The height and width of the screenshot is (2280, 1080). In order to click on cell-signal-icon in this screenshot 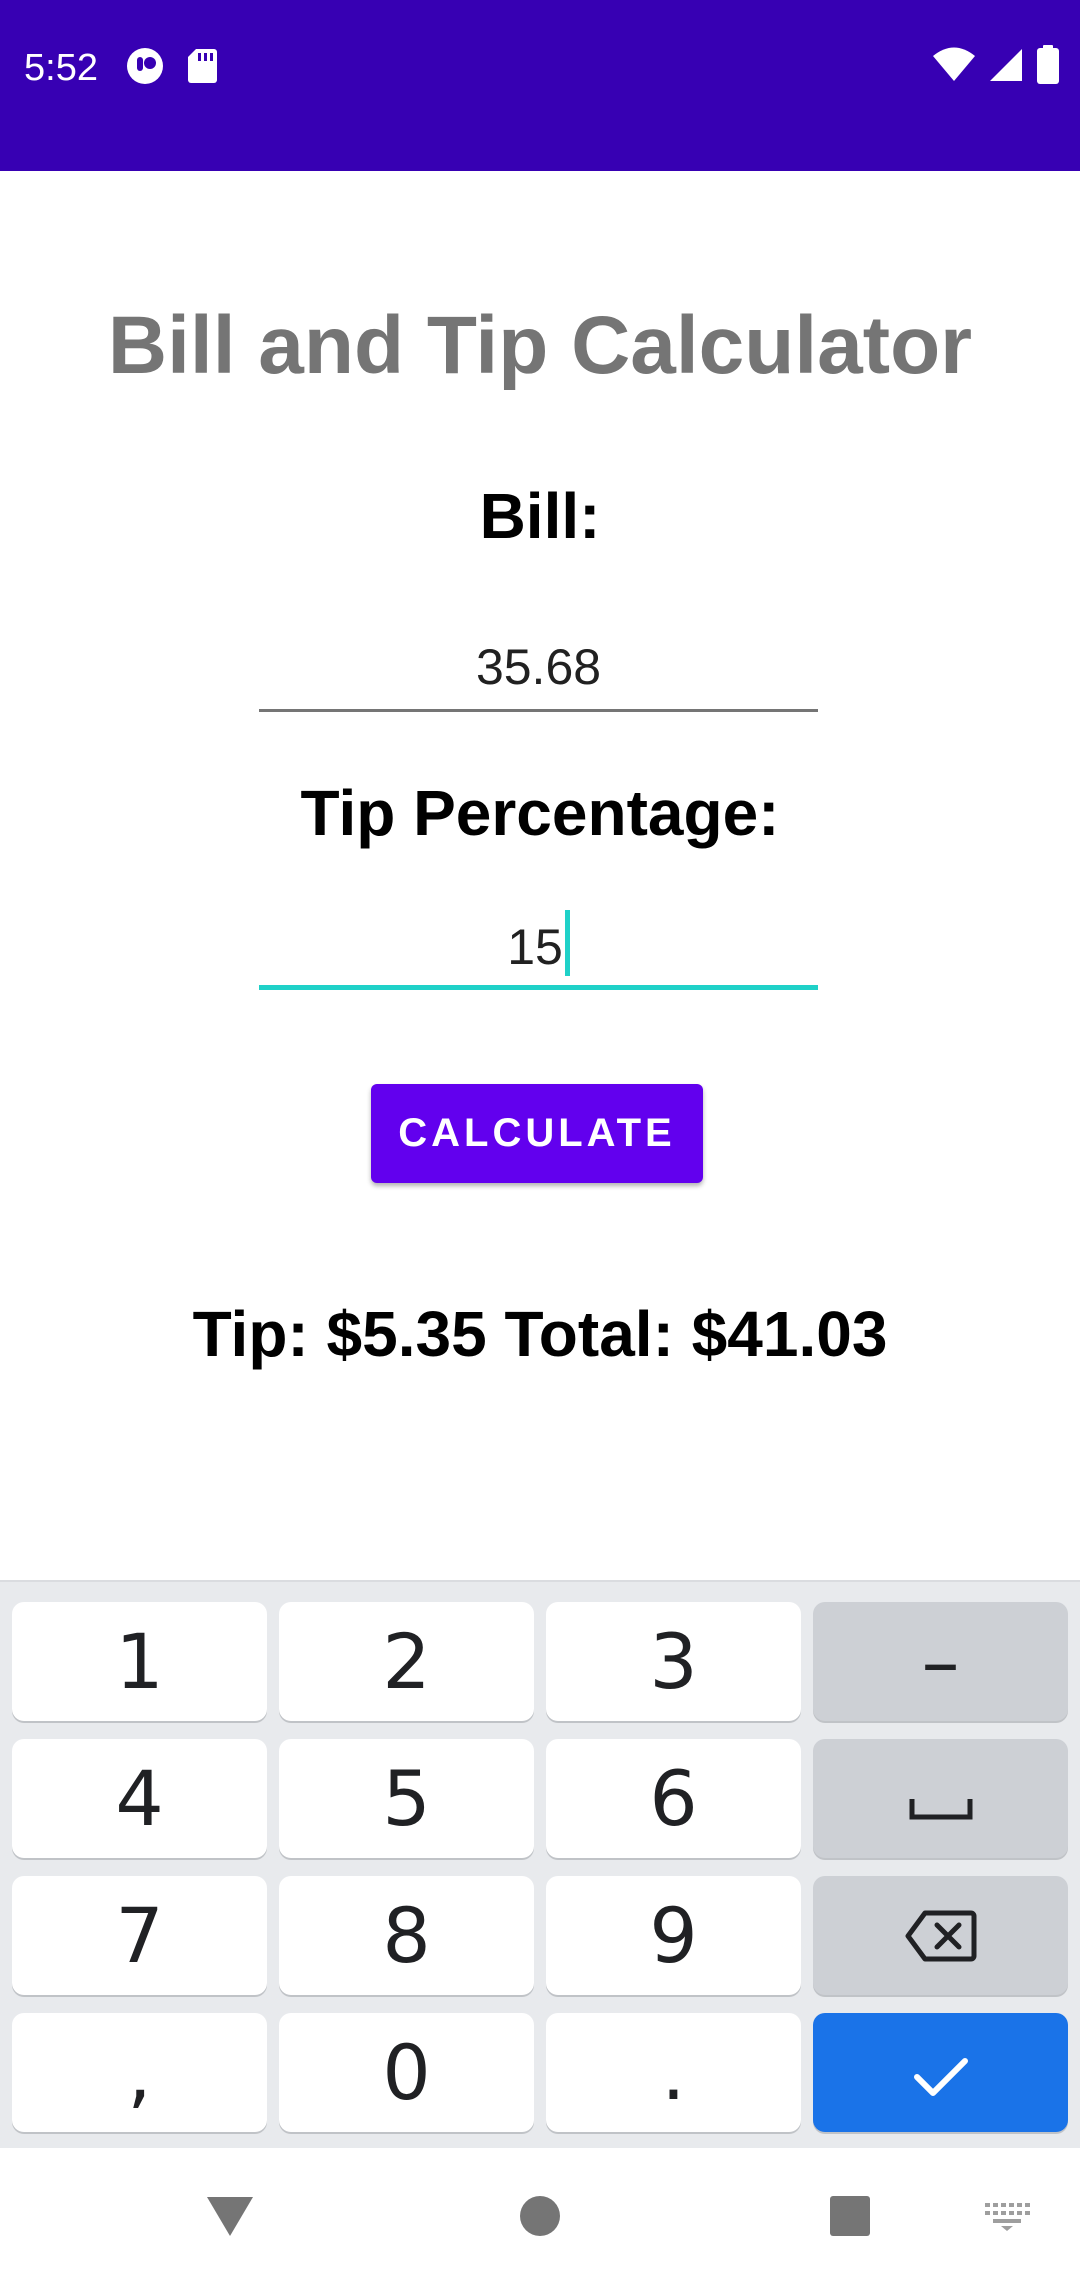, I will do `click(1006, 67)`.